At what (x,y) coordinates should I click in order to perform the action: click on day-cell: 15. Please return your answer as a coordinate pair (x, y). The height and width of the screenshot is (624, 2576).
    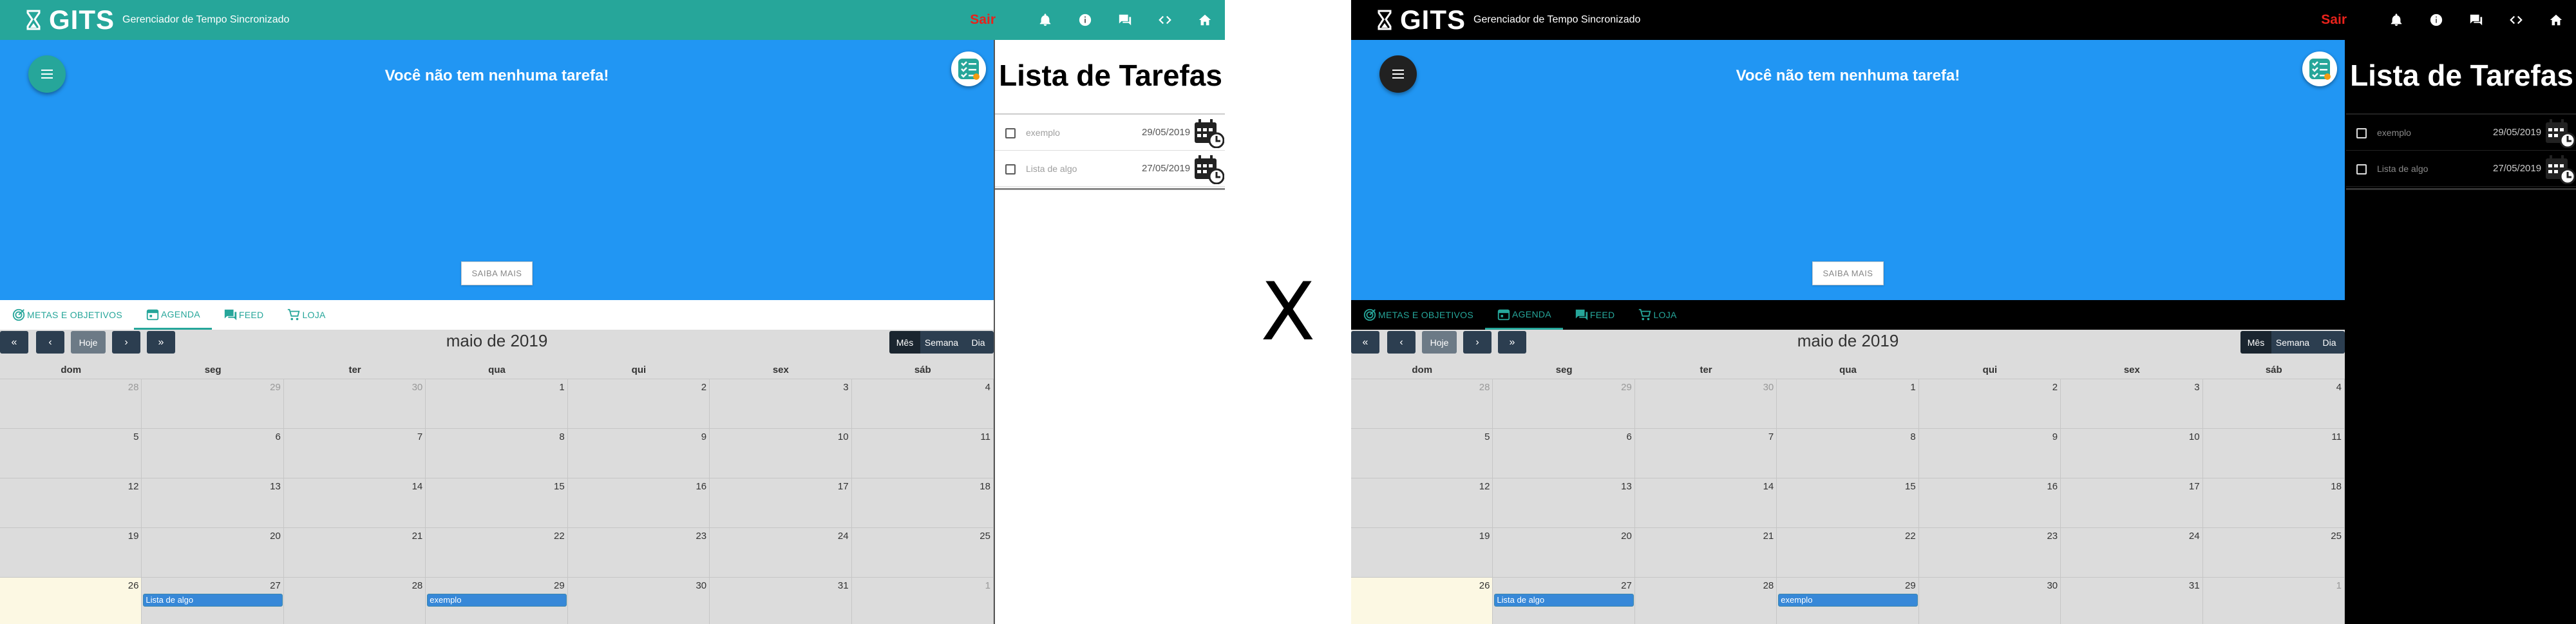
    Looking at the image, I should click on (497, 503).